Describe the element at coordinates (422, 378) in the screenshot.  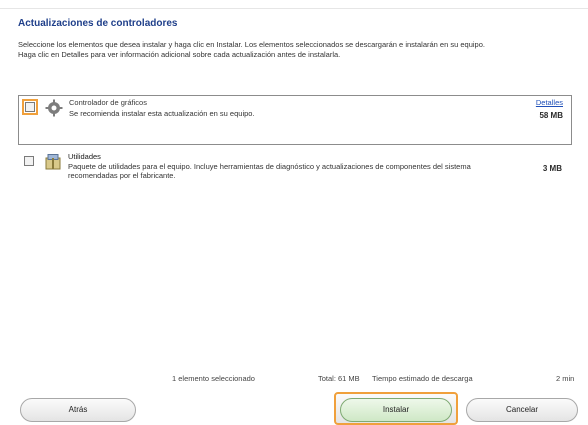
I see `download-time-label: Tiempo estimado de descarga` at that location.